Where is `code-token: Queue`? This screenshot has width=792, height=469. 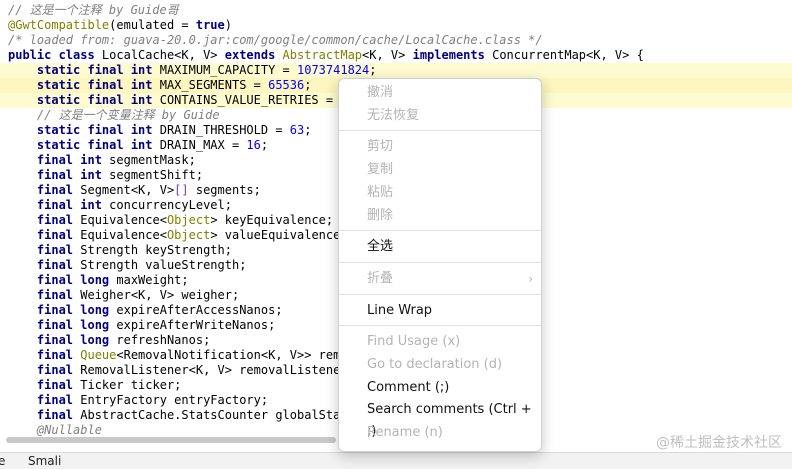
code-token: Queue is located at coordinates (98, 355).